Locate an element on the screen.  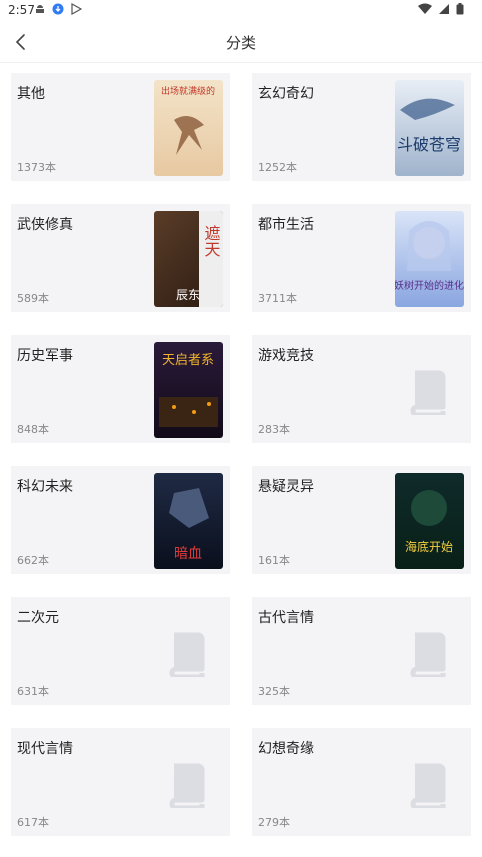
book-cover: 出场就满级的 is located at coordinates (188, 128).